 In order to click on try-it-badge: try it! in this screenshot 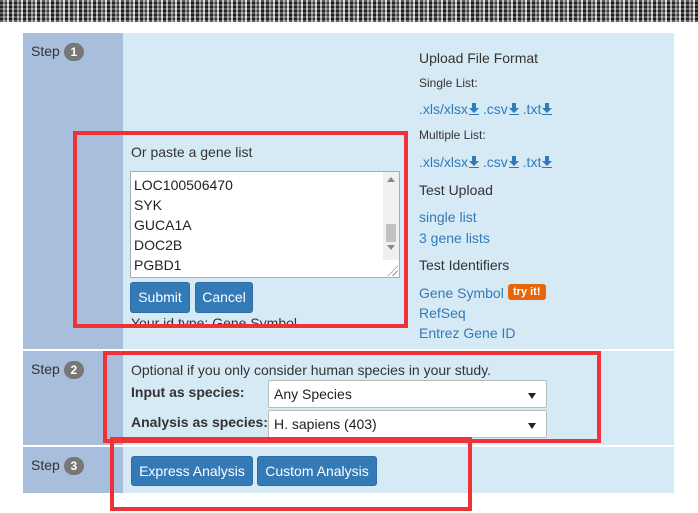, I will do `click(527, 292)`.